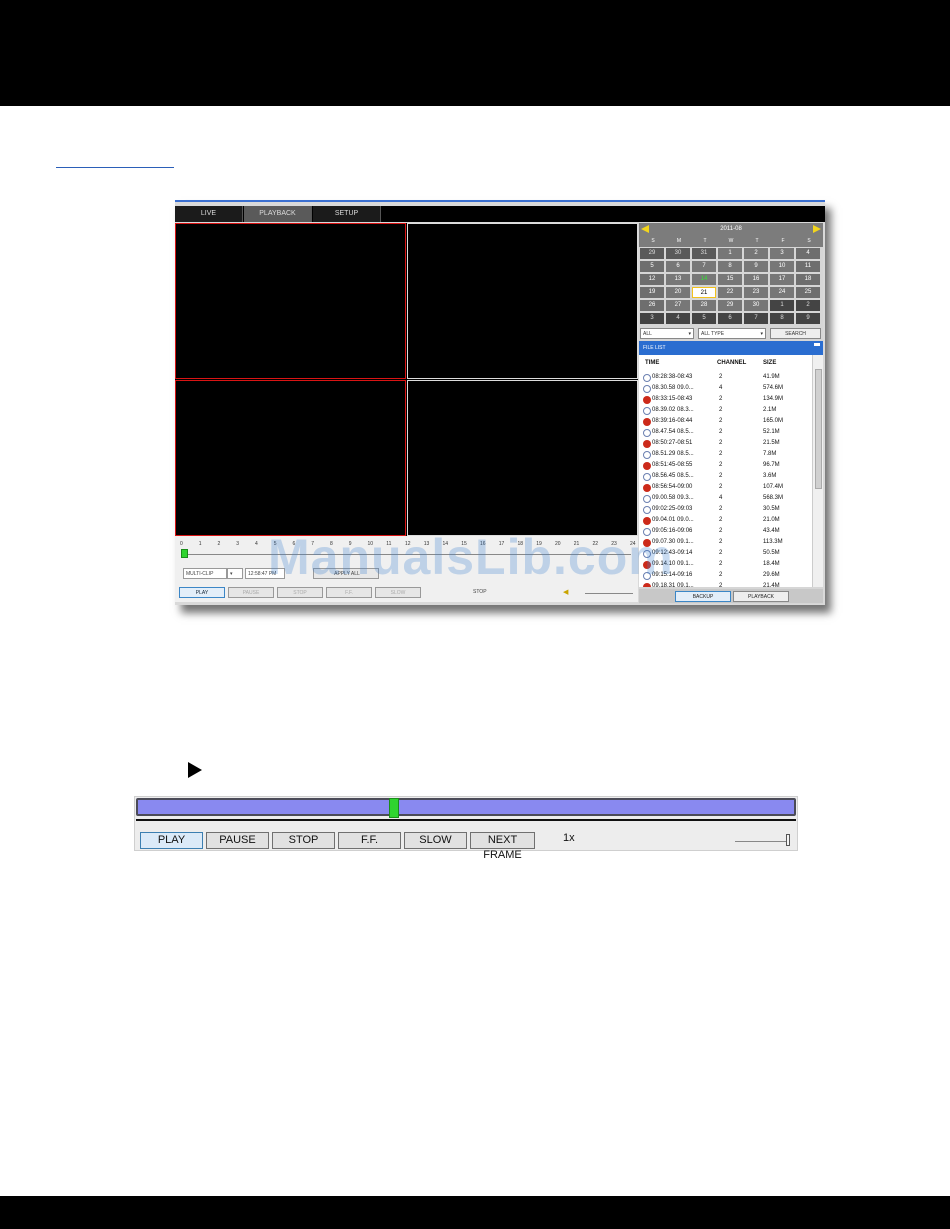  Describe the element at coordinates (769, 363) in the screenshot. I see `column-header-size: SIZE` at that location.